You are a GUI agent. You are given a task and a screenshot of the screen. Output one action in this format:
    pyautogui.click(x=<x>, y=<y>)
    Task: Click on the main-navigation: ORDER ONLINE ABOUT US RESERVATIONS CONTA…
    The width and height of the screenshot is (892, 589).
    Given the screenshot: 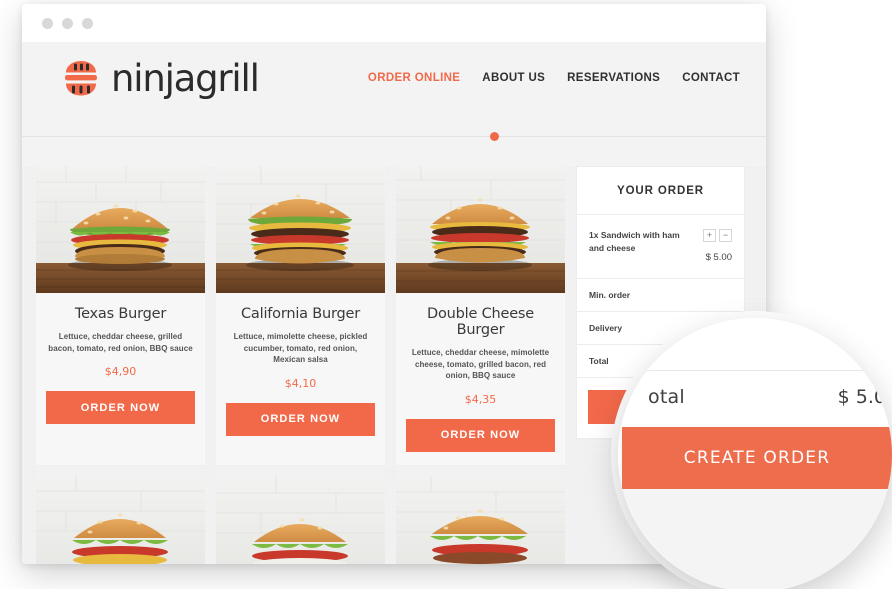 What is the action you would take?
    pyautogui.click(x=554, y=78)
    